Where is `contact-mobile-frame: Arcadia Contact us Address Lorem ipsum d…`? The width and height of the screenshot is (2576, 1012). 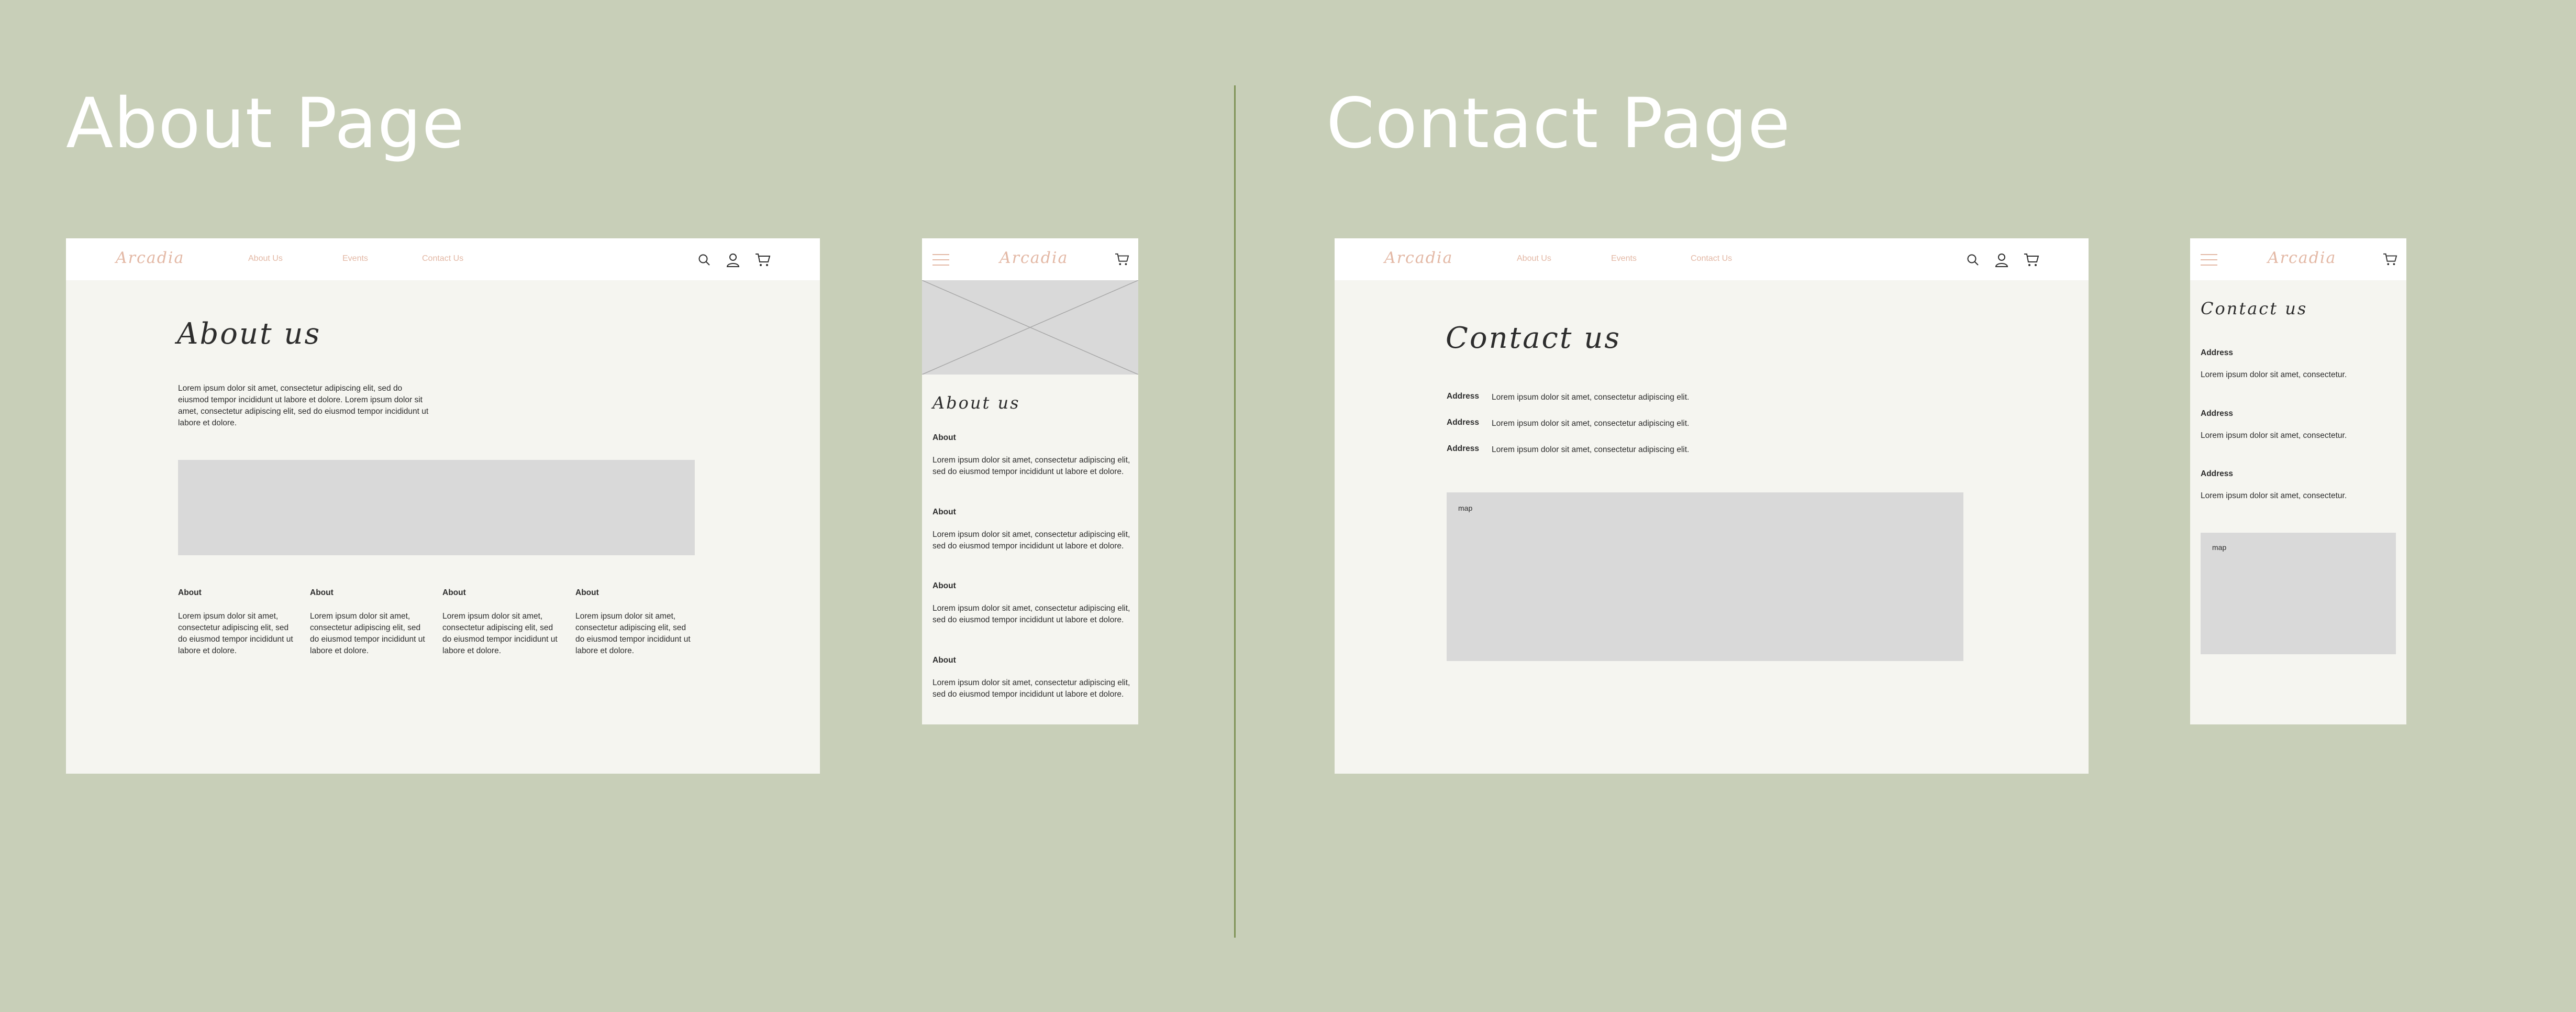
contact-mobile-frame: Arcadia Contact us Address Lorem ipsum d… is located at coordinates (2298, 481).